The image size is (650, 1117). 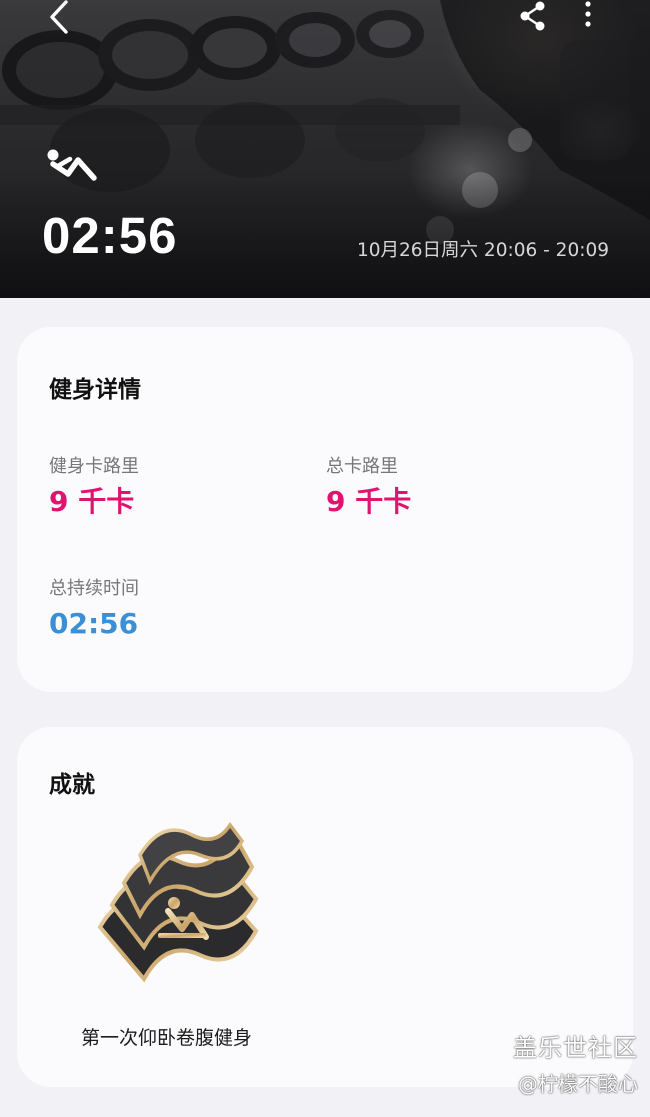 I want to click on sit-up-badge-icon, so click(x=178, y=917).